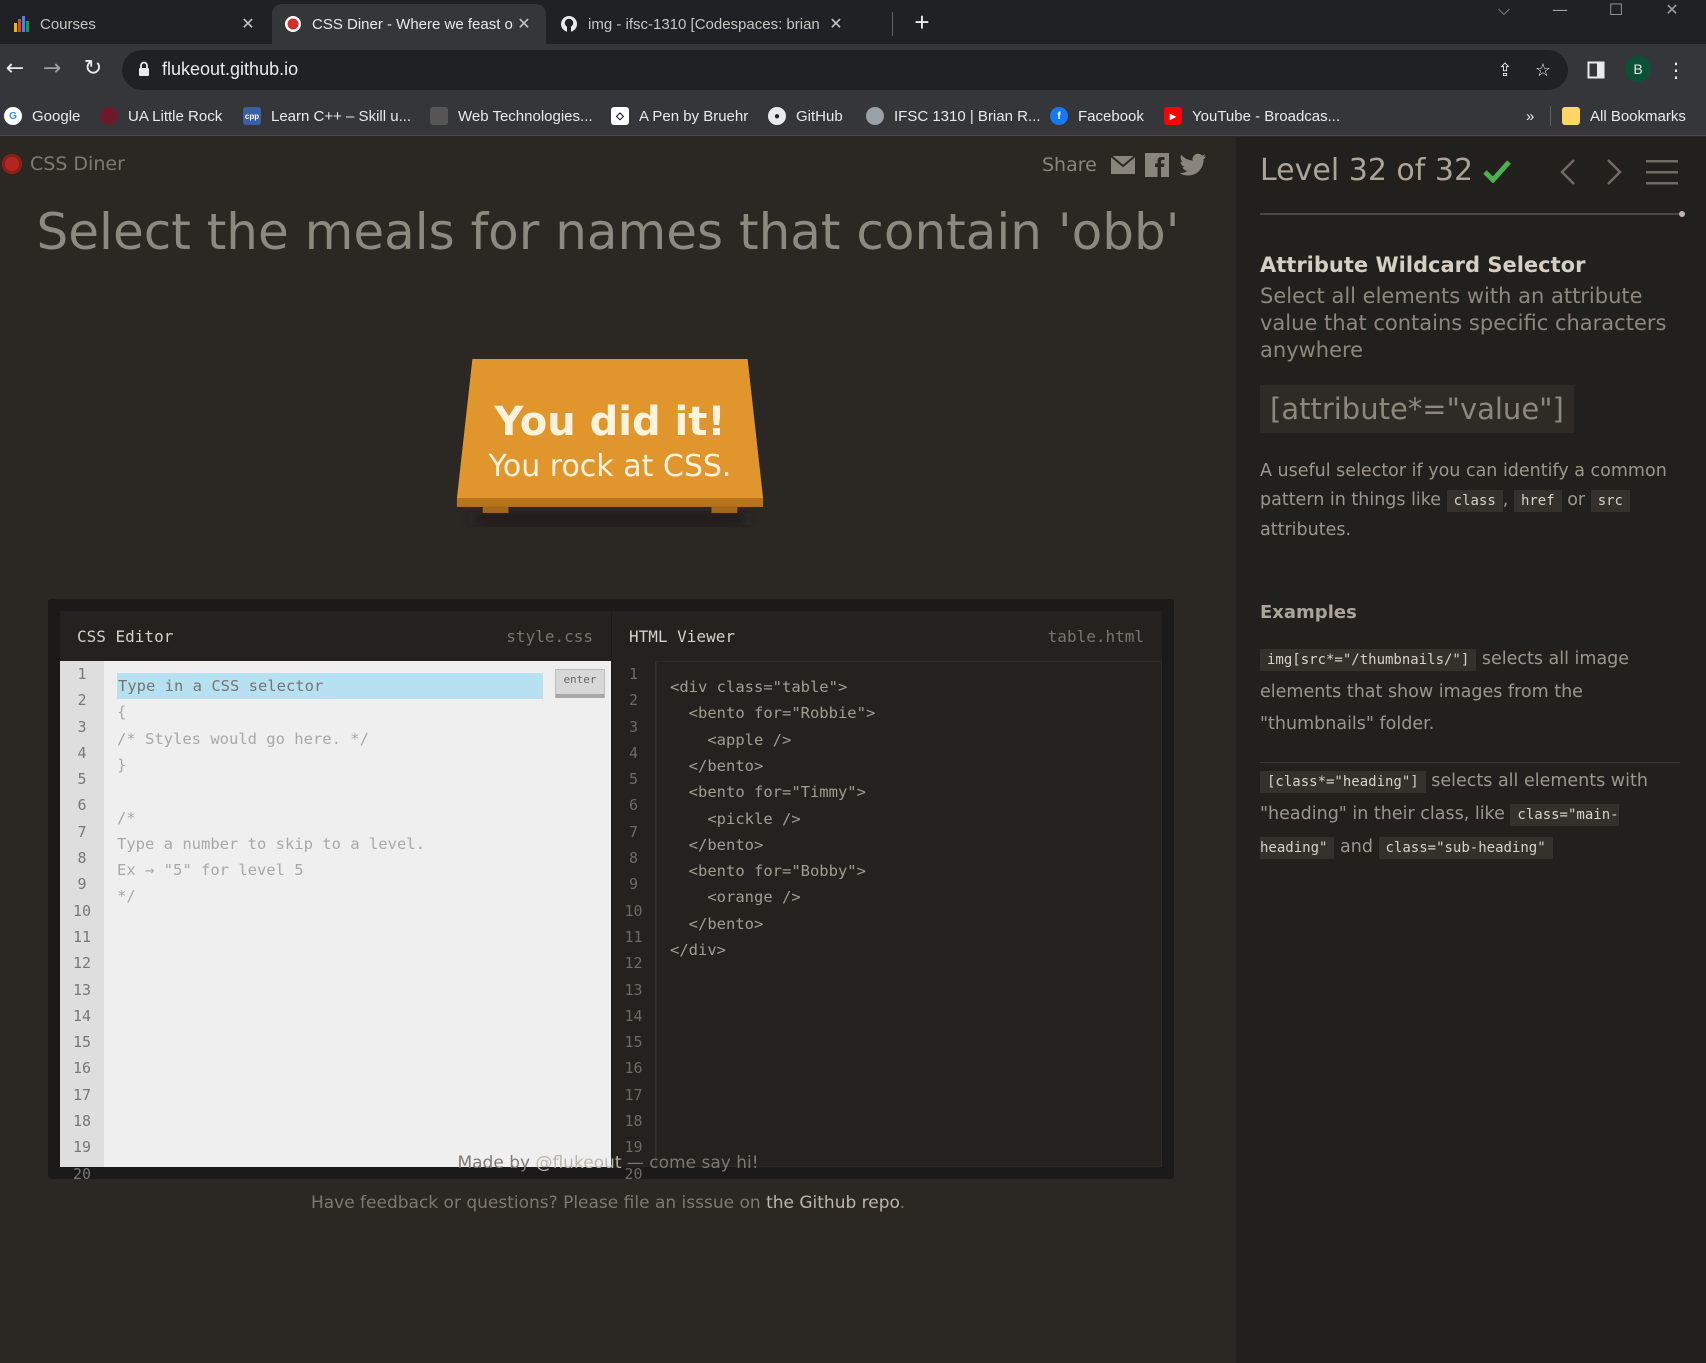 This screenshot has width=1706, height=1363. What do you see at coordinates (1596, 70) in the screenshot?
I see `side-panel-icon` at bounding box center [1596, 70].